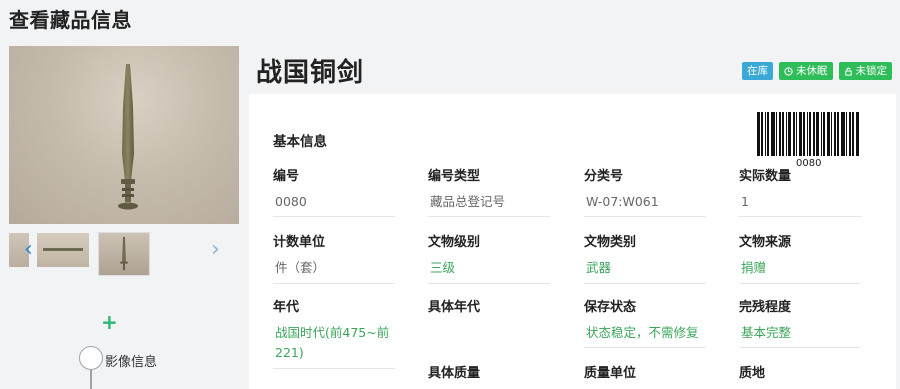 This screenshot has height=389, width=900. What do you see at coordinates (300, 142) in the screenshot?
I see `section-title: 基本信息` at bounding box center [300, 142].